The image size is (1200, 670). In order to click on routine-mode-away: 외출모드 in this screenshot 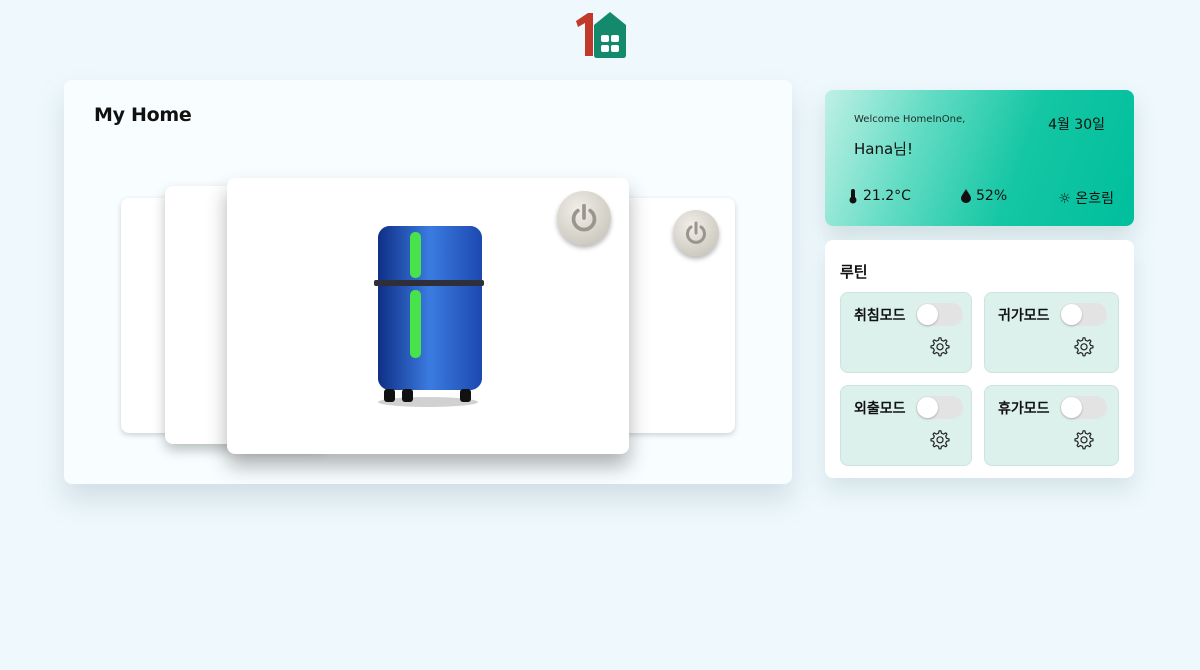, I will do `click(906, 425)`.